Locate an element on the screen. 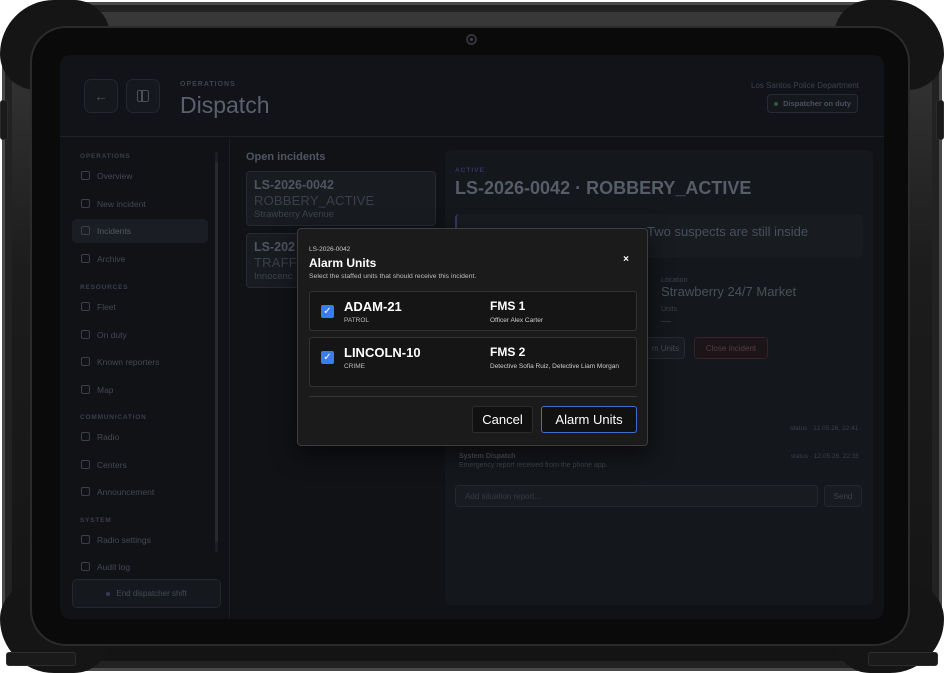  sidebar-item-incidents: Incidents is located at coordinates (140, 231).